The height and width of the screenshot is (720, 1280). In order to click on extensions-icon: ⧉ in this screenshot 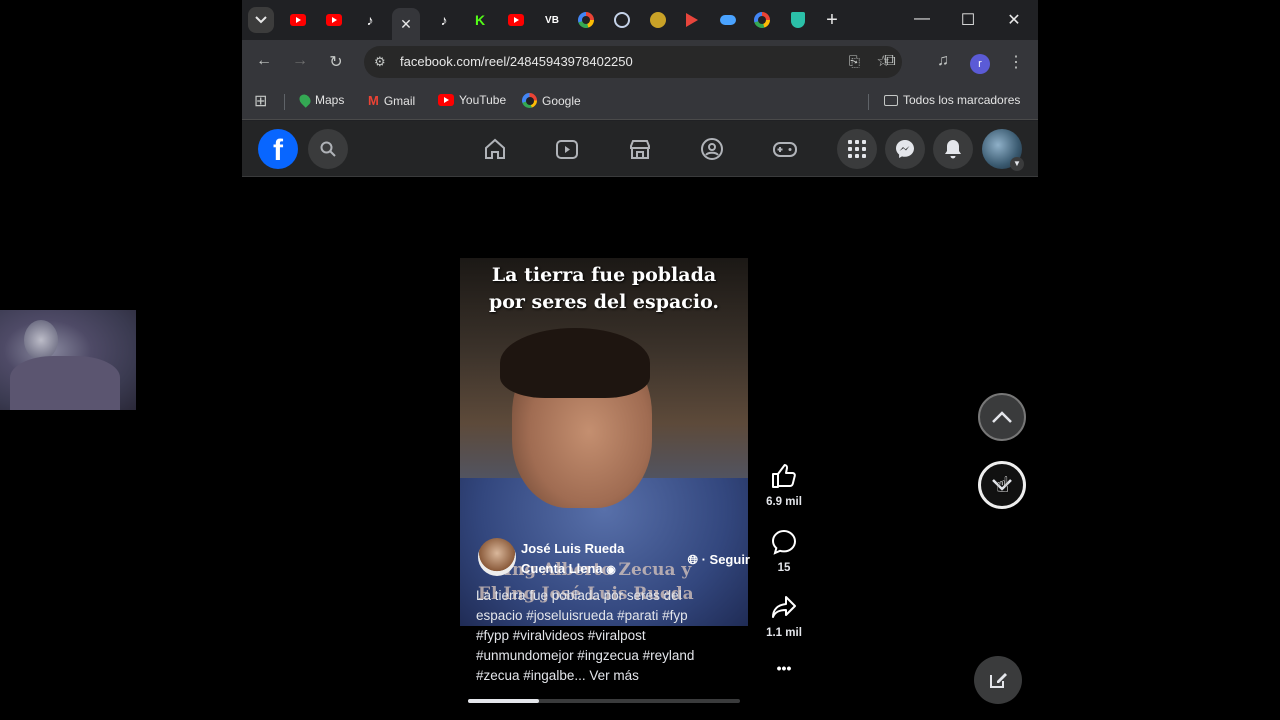, I will do `click(890, 61)`.